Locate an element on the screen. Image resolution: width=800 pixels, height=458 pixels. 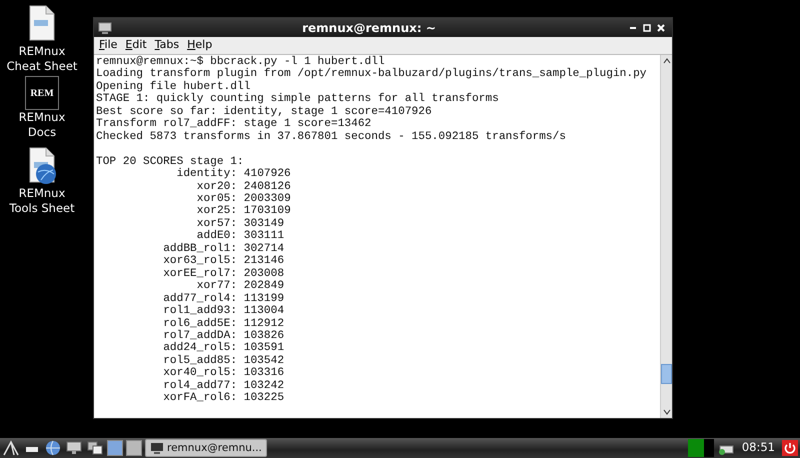
score-line: addE0: 303111 is located at coordinates (240, 236).